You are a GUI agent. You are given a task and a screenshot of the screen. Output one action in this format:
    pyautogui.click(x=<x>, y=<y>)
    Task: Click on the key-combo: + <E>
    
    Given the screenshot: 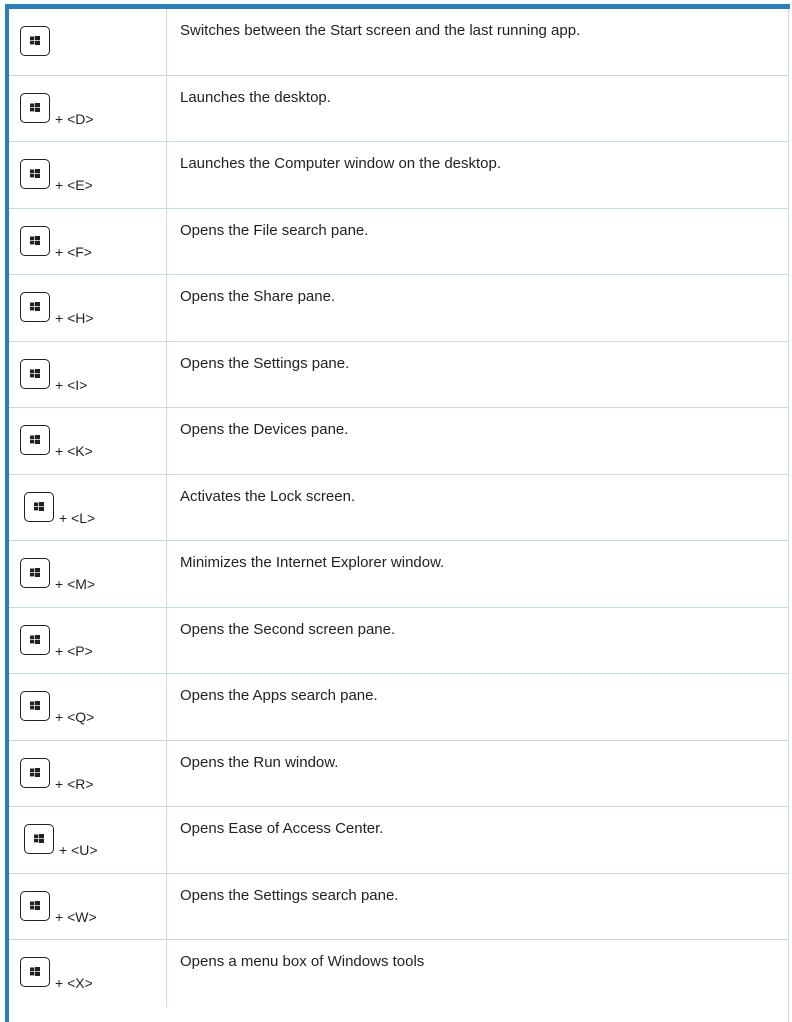 What is the action you would take?
    pyautogui.click(x=74, y=185)
    